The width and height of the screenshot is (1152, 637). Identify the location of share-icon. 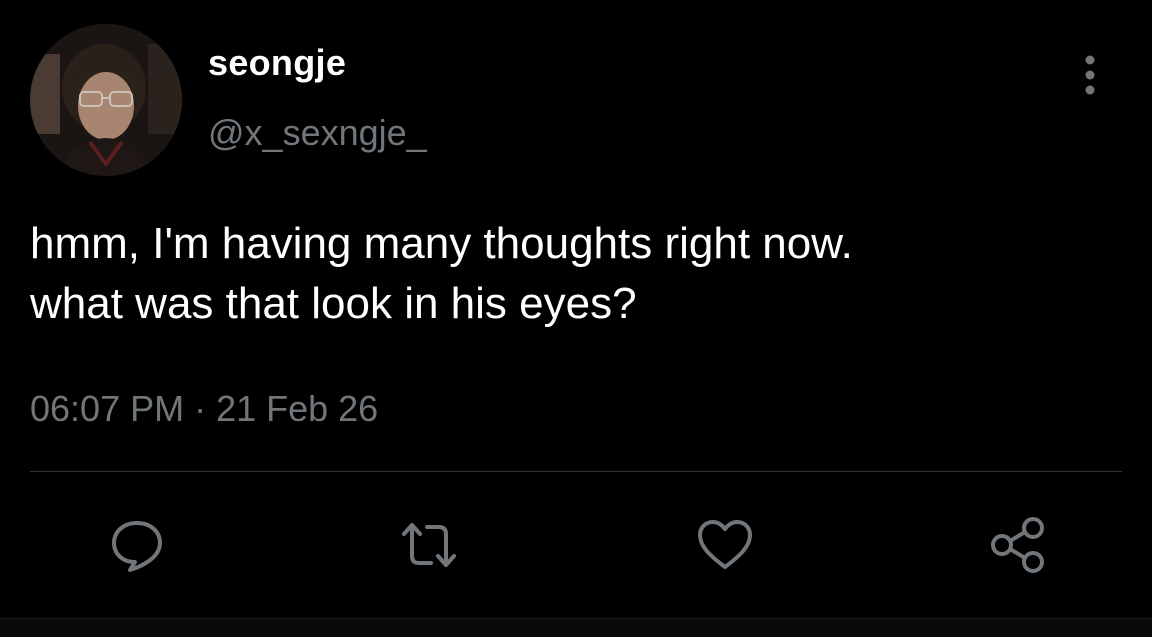
(1017, 545).